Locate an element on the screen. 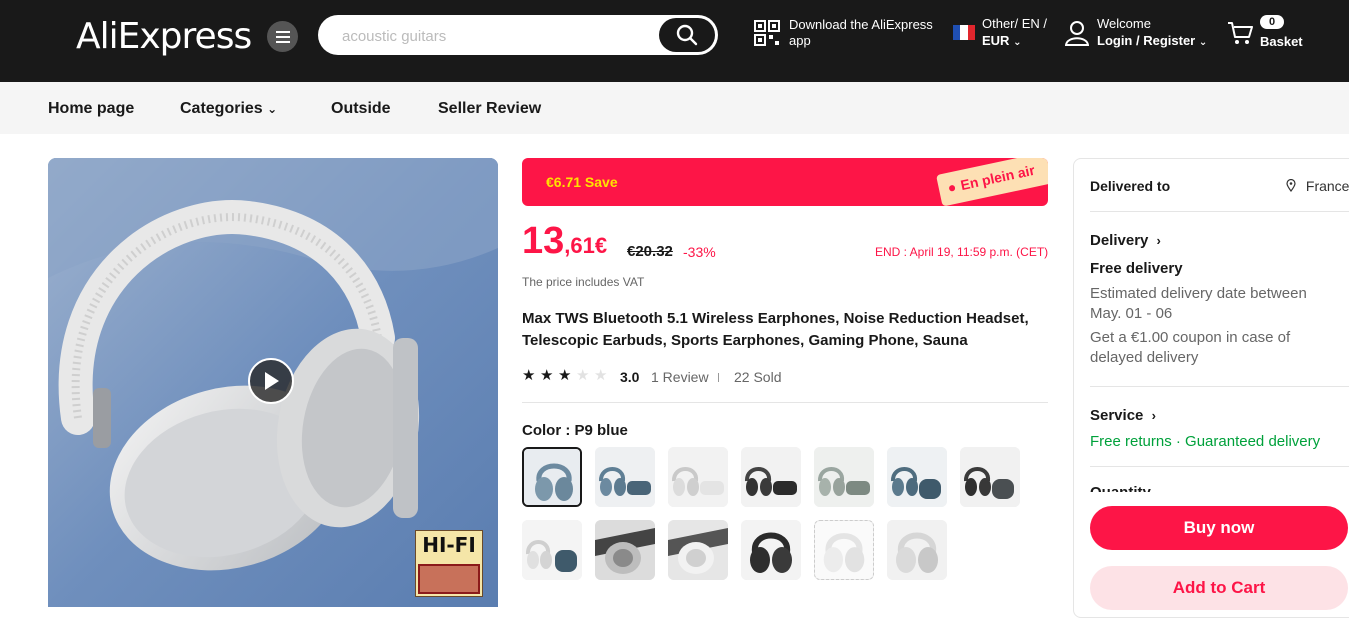 The height and width of the screenshot is (618, 1349). hifi-badge: HI-FI is located at coordinates (449, 563).